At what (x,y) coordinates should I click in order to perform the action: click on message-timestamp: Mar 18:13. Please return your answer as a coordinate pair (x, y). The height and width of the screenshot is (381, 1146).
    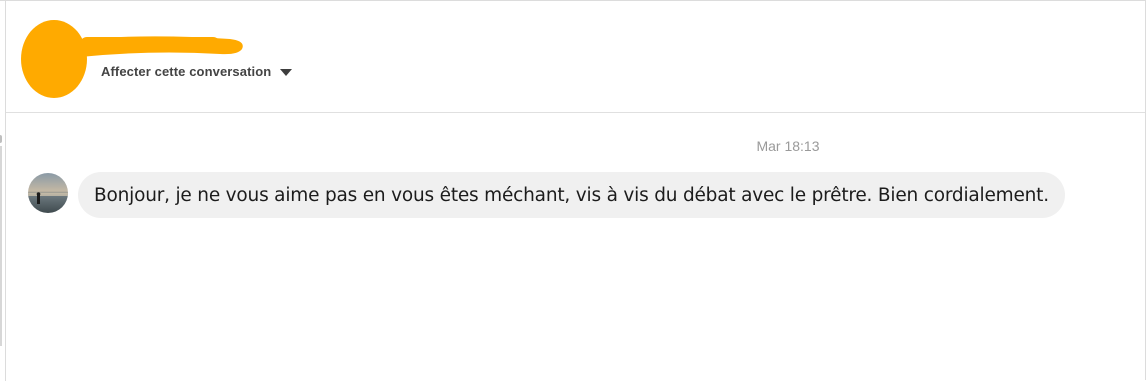
    Looking at the image, I should click on (788, 146).